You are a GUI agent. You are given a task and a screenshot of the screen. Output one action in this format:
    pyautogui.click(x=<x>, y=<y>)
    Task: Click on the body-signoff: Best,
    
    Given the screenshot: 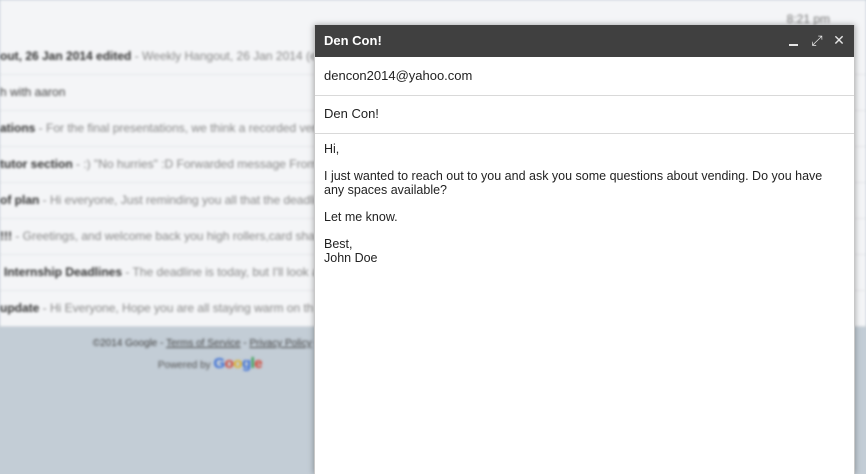 What is the action you would take?
    pyautogui.click(x=338, y=244)
    